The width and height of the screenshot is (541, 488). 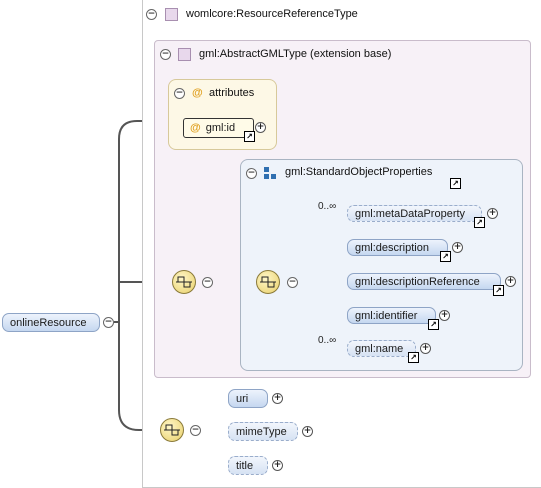 What do you see at coordinates (179, 93) in the screenshot?
I see `attributes-collapse-icon: −` at bounding box center [179, 93].